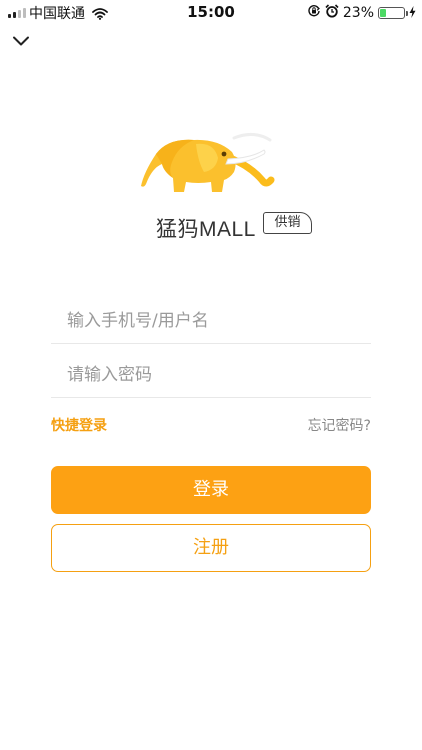  I want to click on battery-icon, so click(393, 12).